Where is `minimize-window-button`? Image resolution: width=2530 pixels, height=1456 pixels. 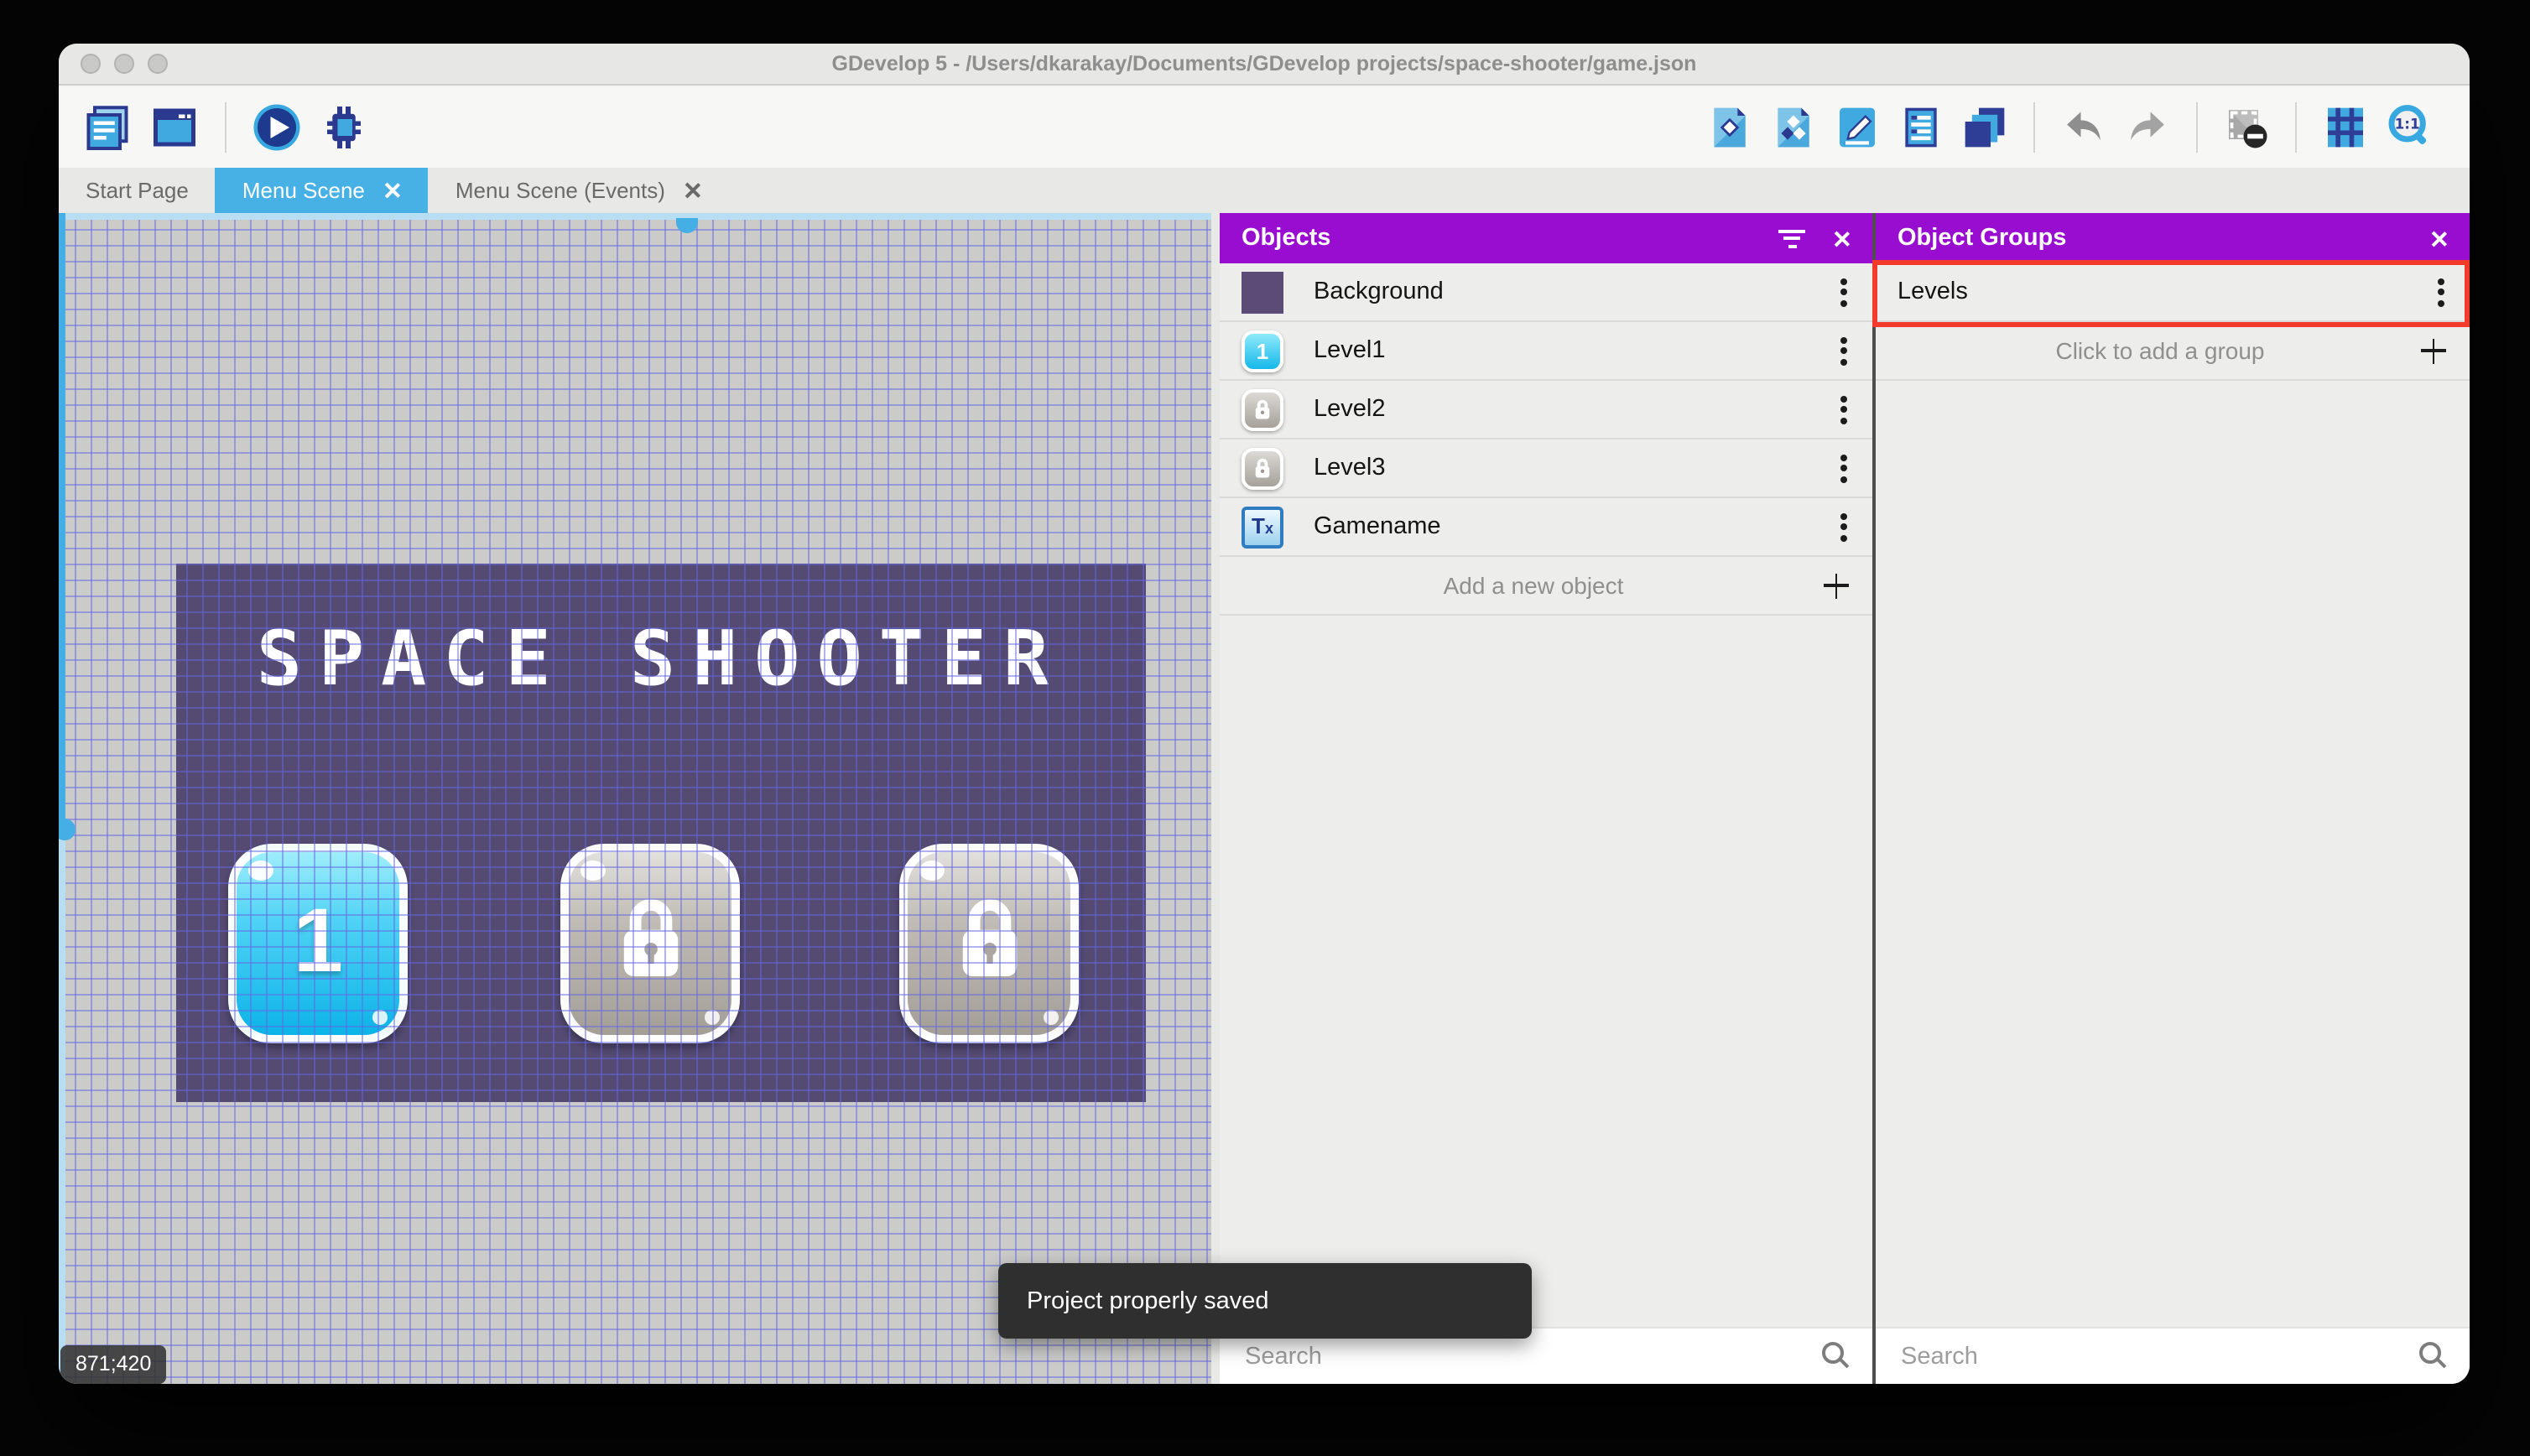 minimize-window-button is located at coordinates (124, 64).